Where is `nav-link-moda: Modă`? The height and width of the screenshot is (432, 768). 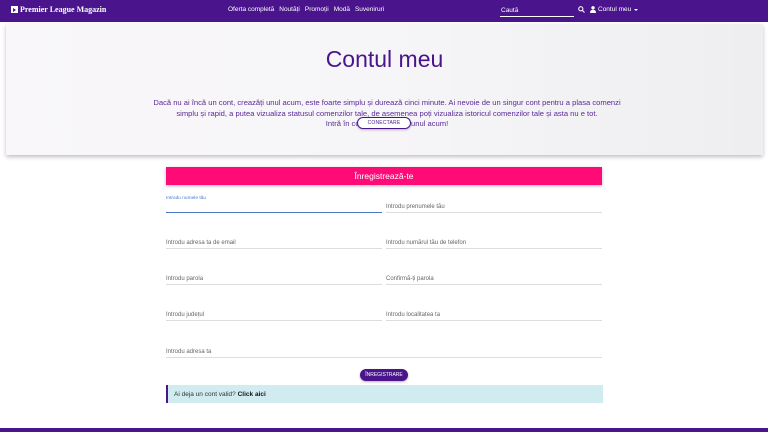 nav-link-moda: Modă is located at coordinates (342, 9).